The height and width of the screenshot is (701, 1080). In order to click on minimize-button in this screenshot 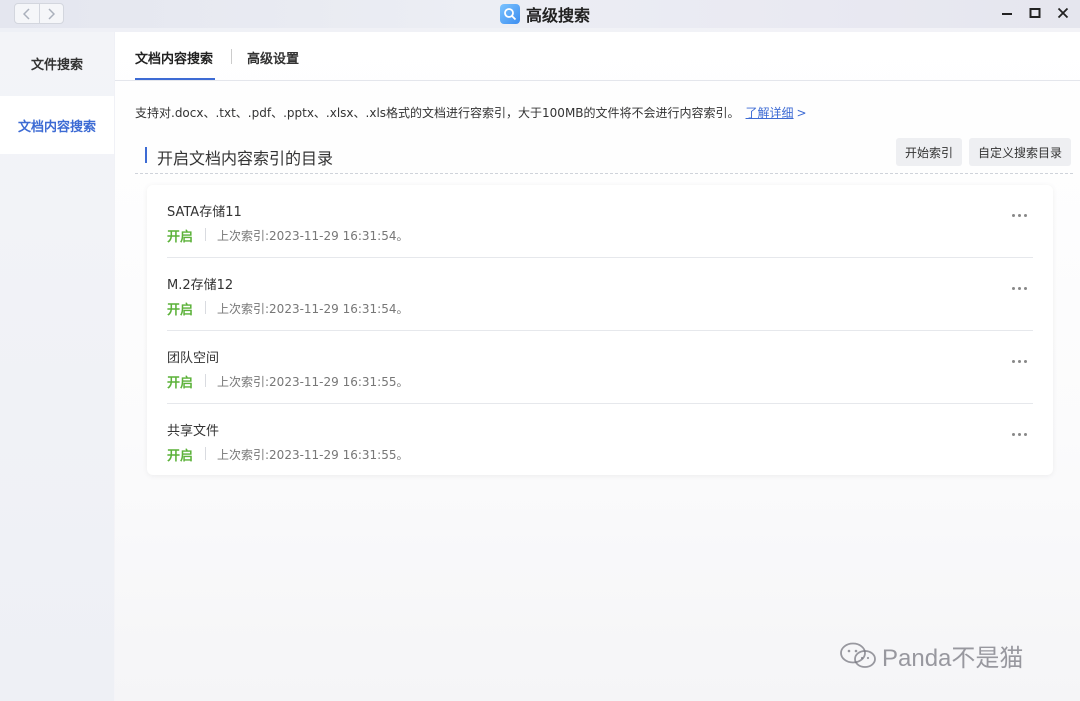, I will do `click(1007, 13)`.